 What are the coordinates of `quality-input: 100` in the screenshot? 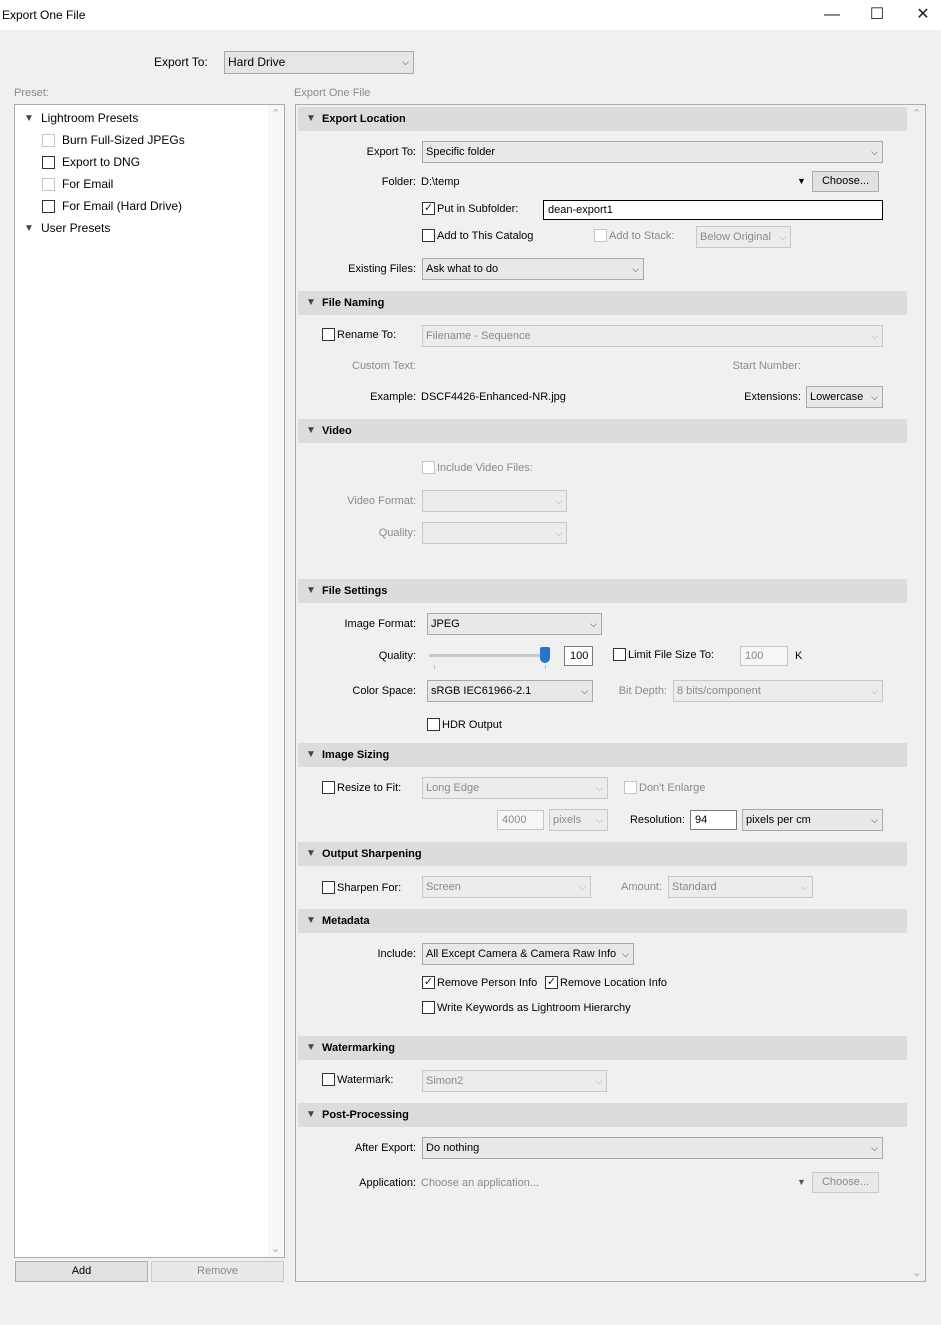 It's located at (578, 656).